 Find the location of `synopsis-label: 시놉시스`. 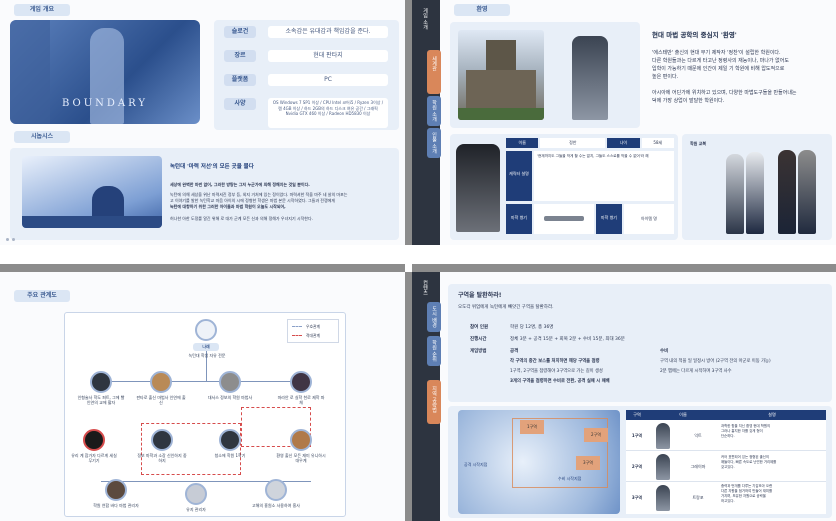

synopsis-label: 시놉시스 is located at coordinates (42, 137).